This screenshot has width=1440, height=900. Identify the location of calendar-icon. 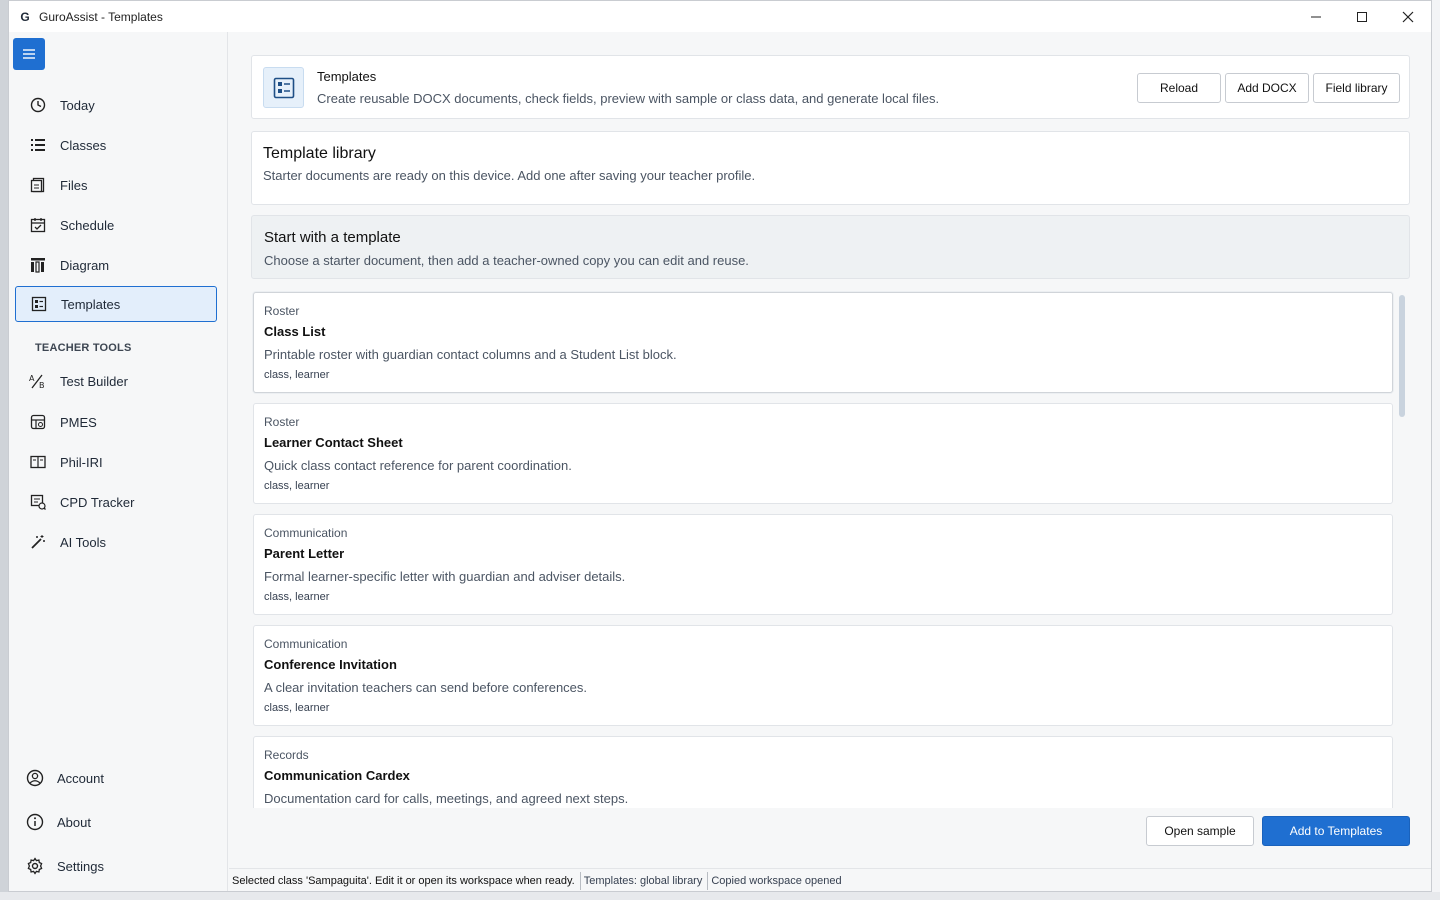
(38, 225).